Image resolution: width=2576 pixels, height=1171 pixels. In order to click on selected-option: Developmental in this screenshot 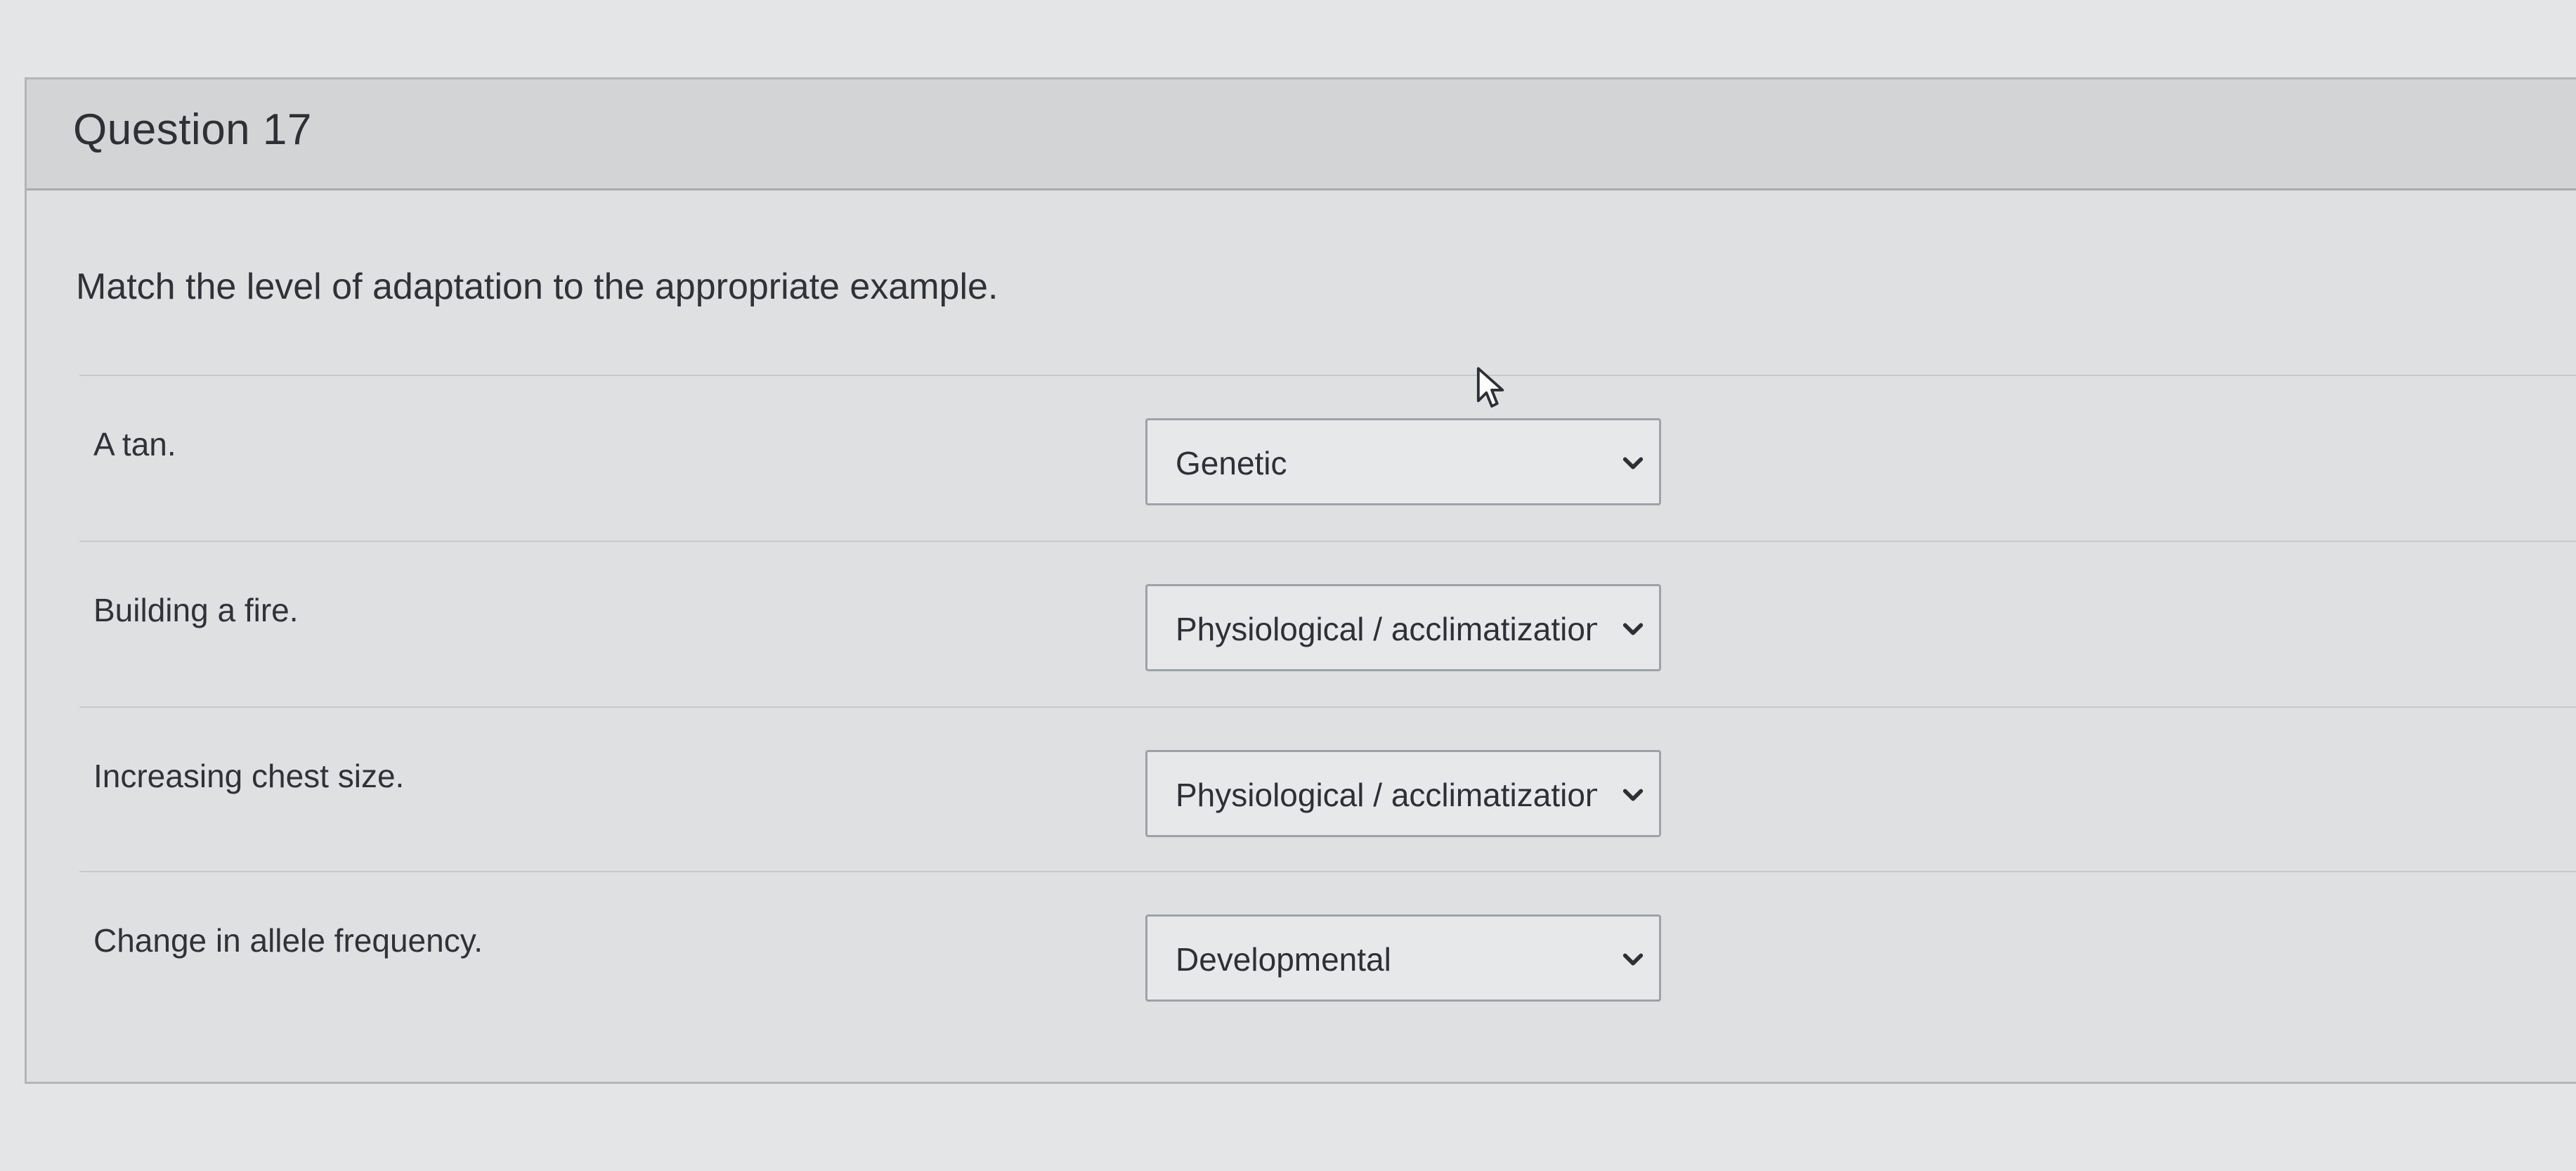, I will do `click(1283, 959)`.